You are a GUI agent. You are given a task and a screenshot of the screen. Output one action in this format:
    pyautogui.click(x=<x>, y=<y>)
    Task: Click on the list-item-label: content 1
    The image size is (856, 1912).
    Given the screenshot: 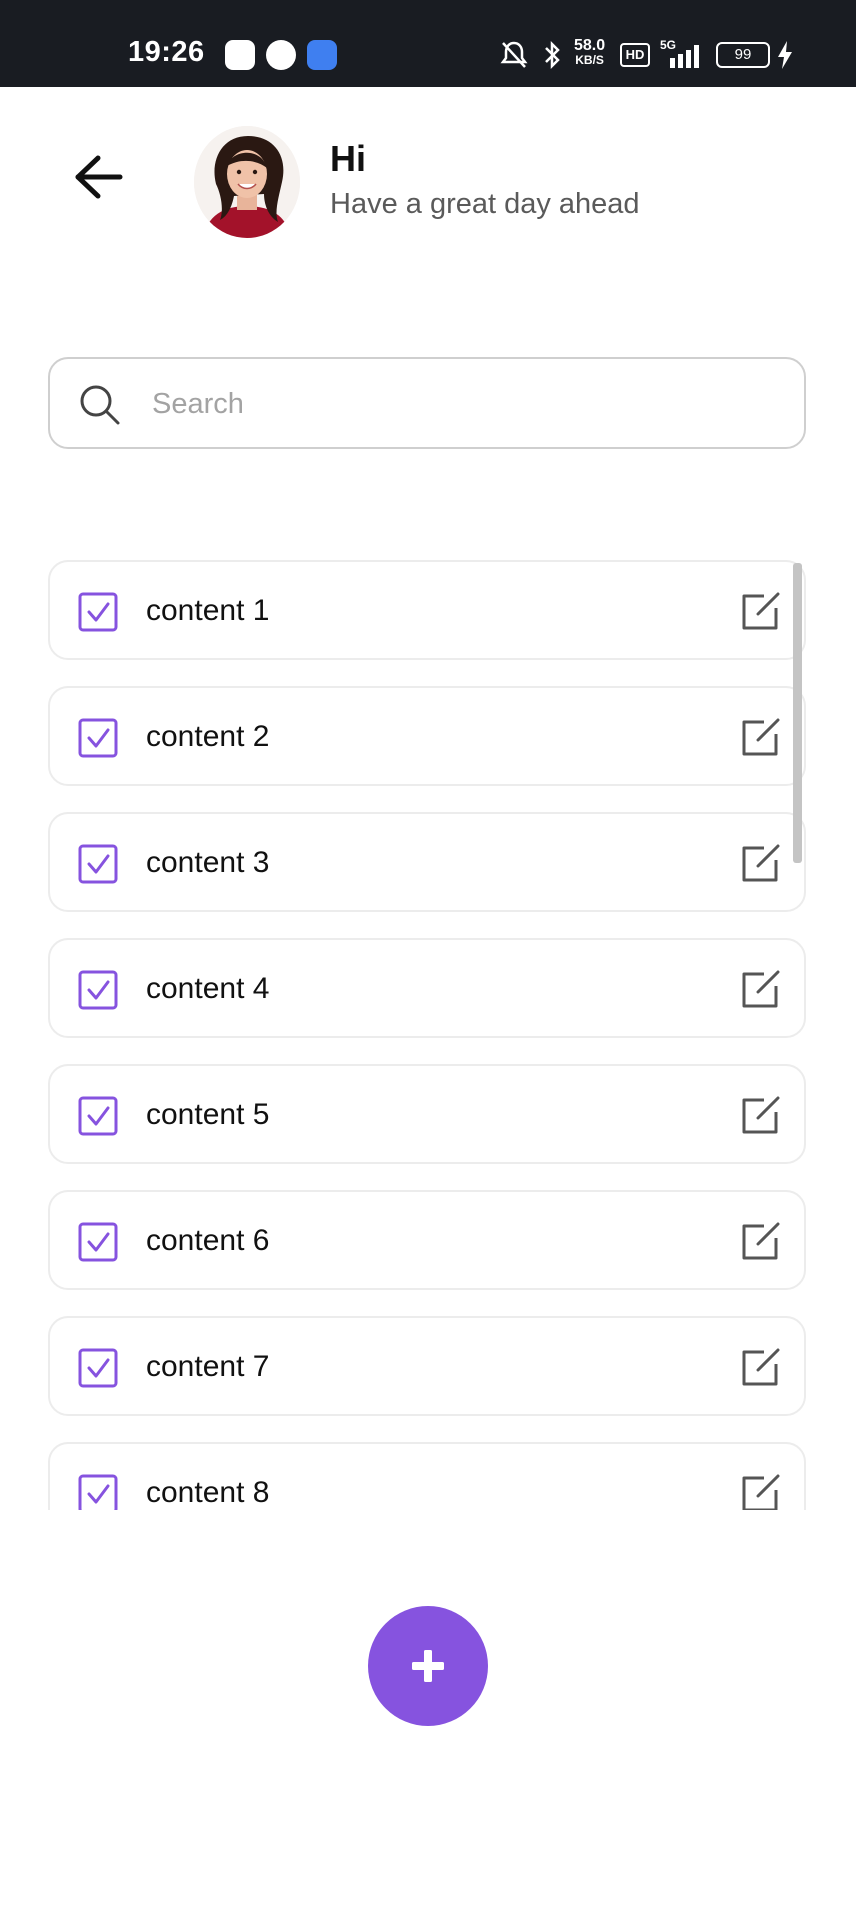 What is the action you would take?
    pyautogui.click(x=208, y=610)
    